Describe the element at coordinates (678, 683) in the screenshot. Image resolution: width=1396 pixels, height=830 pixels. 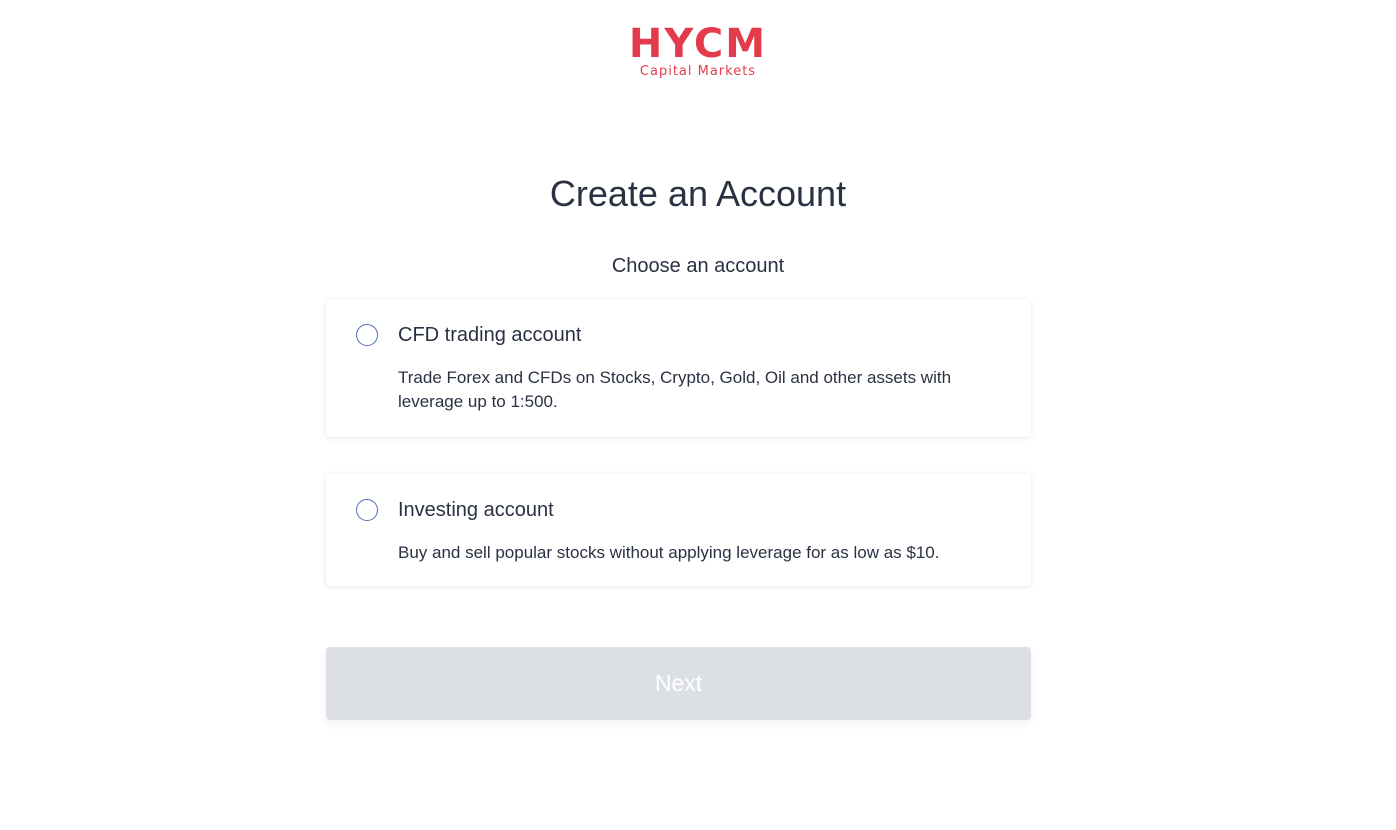
I see `next-button: Next` at that location.